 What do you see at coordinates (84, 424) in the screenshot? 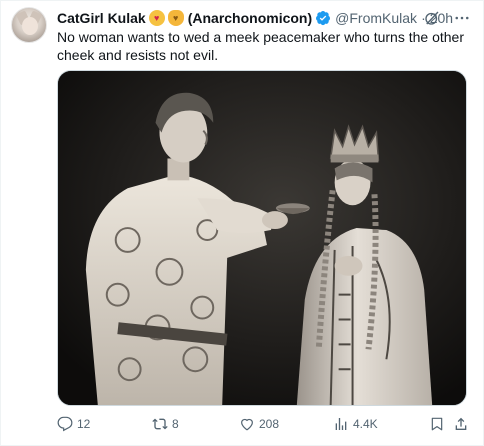
I see `reply-count: 12` at bounding box center [84, 424].